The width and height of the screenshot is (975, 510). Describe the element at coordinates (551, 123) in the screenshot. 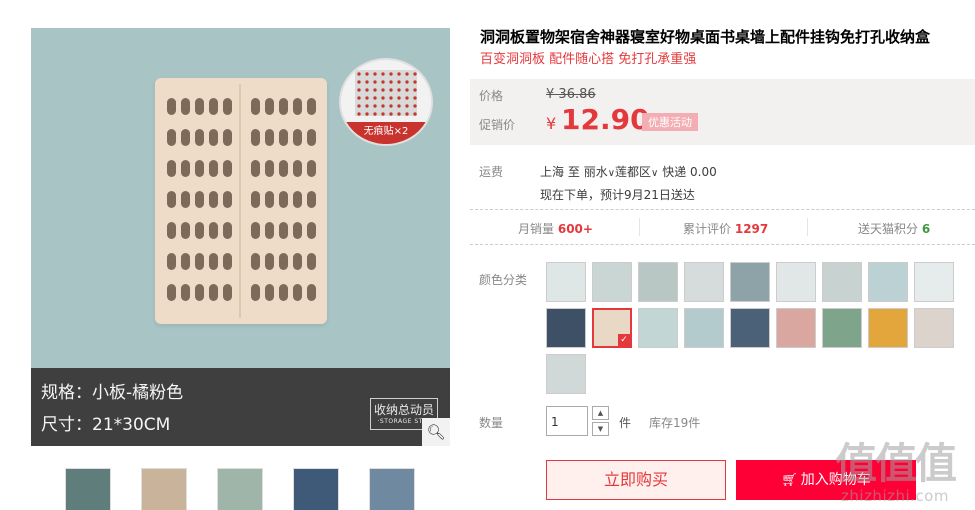

I see `promo-currency: ¥` at that location.